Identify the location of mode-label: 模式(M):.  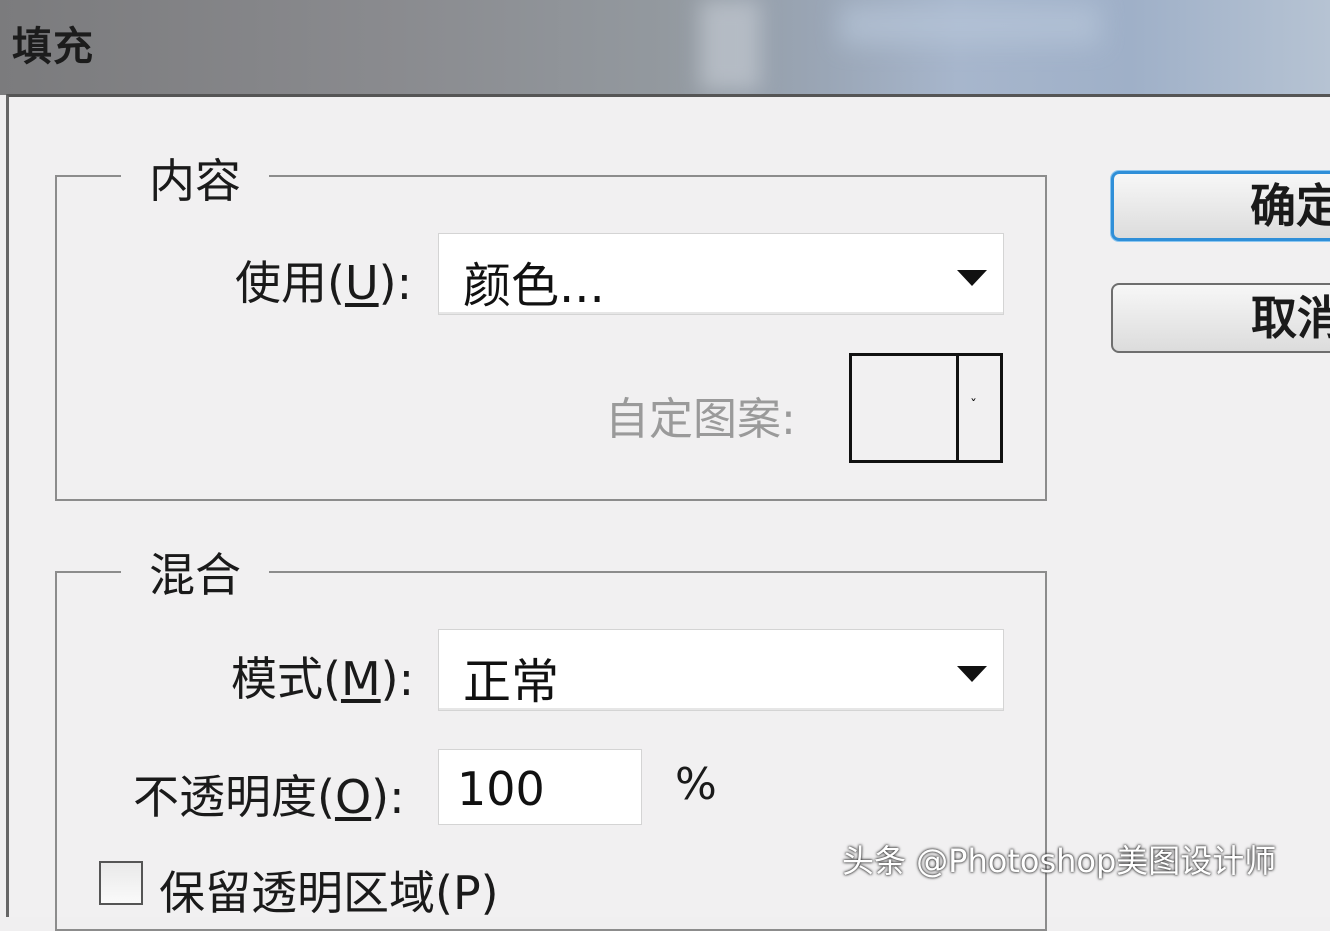
(323, 679).